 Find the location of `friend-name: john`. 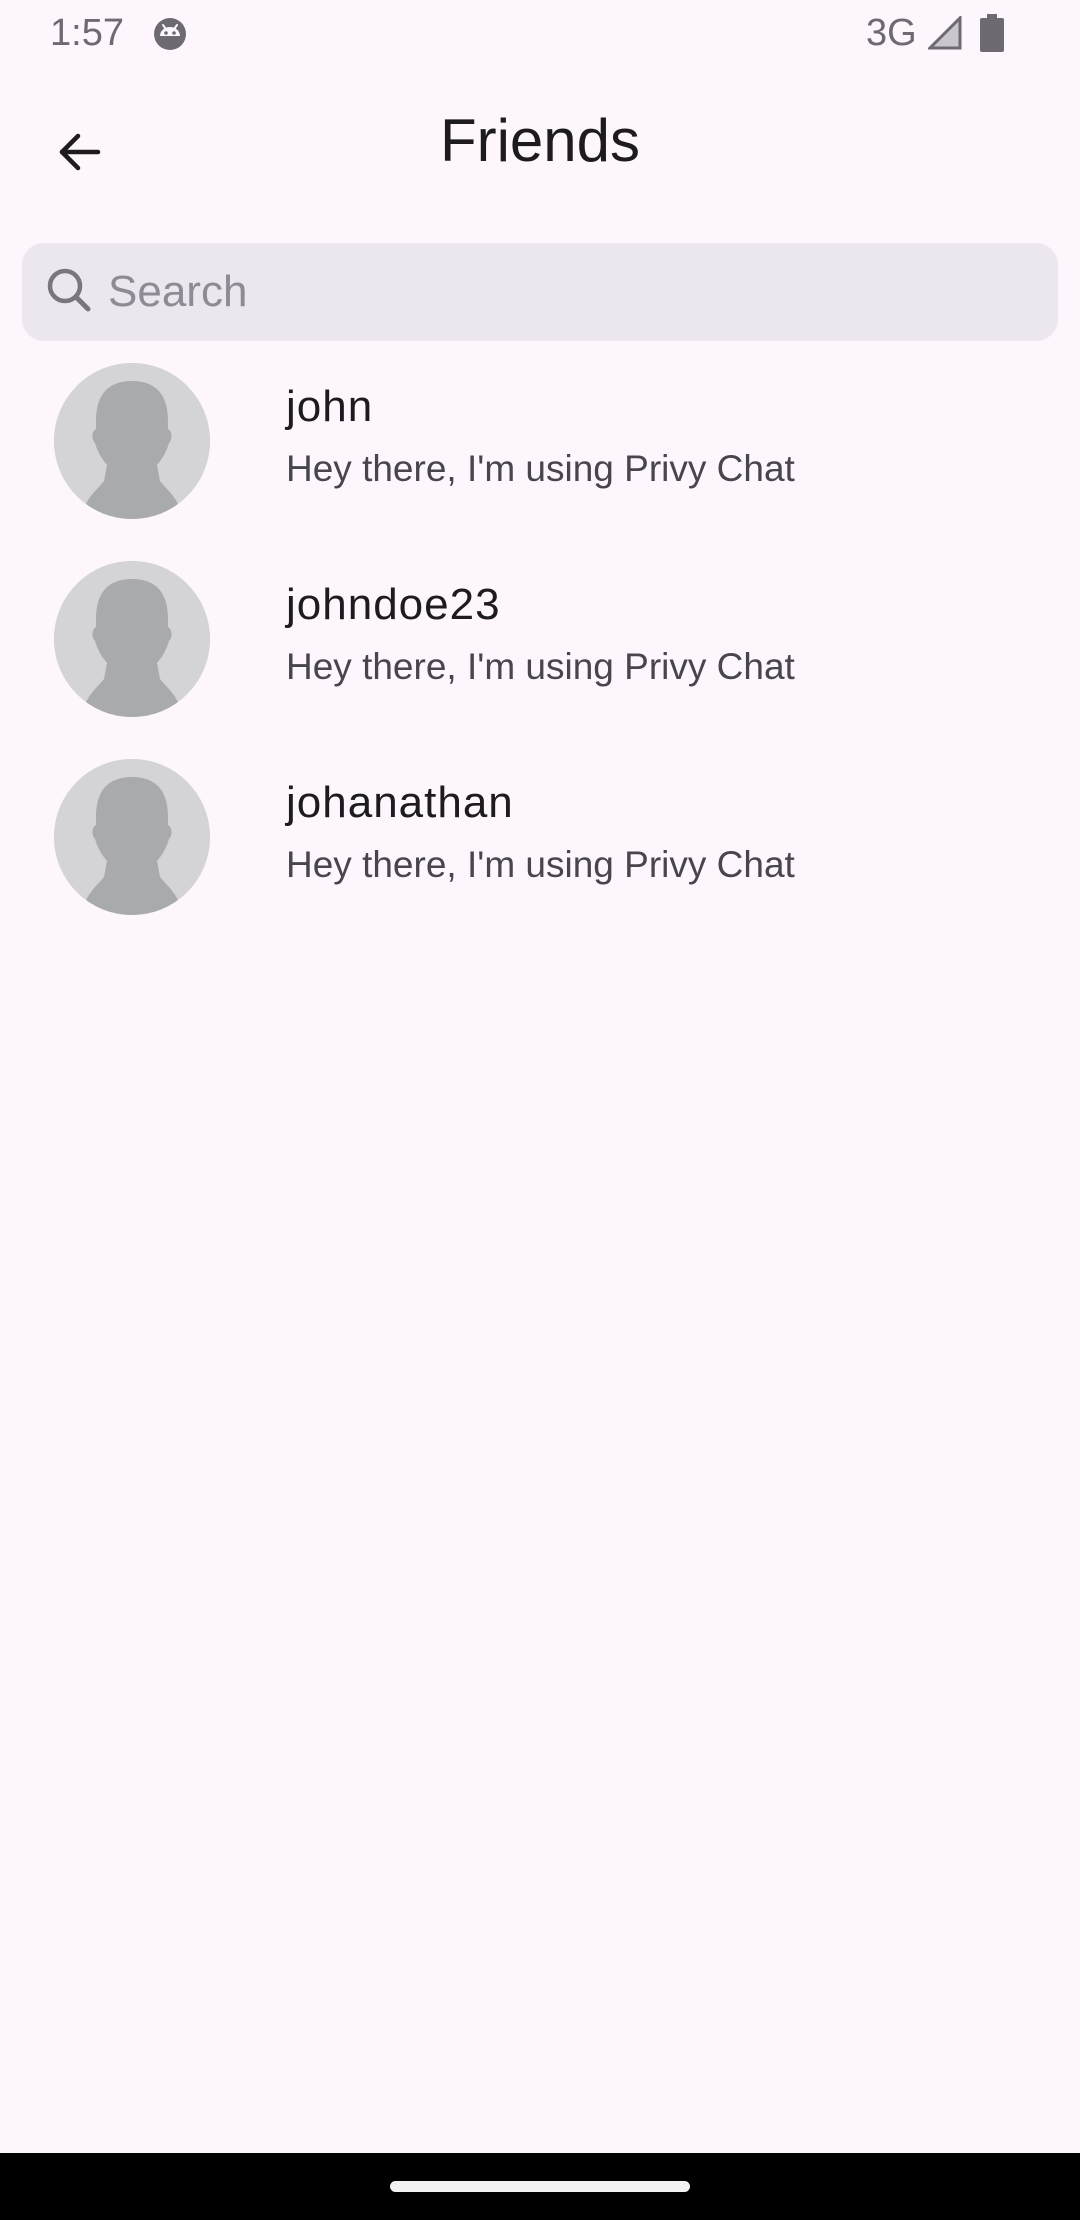

friend-name: john is located at coordinates (330, 406).